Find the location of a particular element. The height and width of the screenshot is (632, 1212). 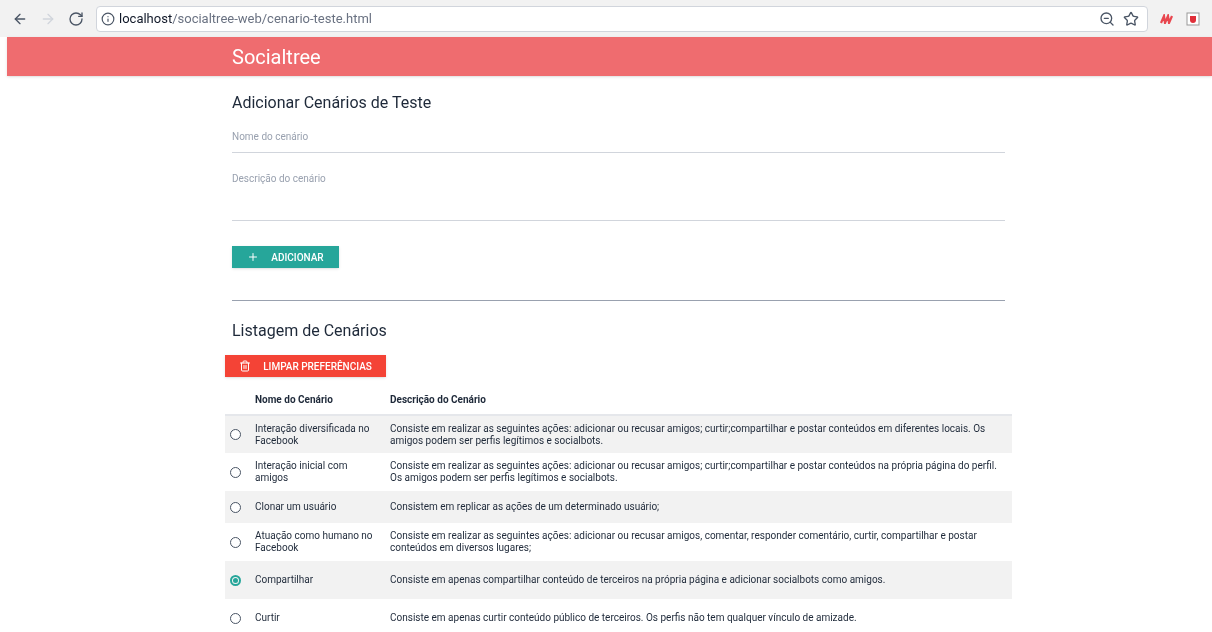

plus-icon is located at coordinates (253, 257).